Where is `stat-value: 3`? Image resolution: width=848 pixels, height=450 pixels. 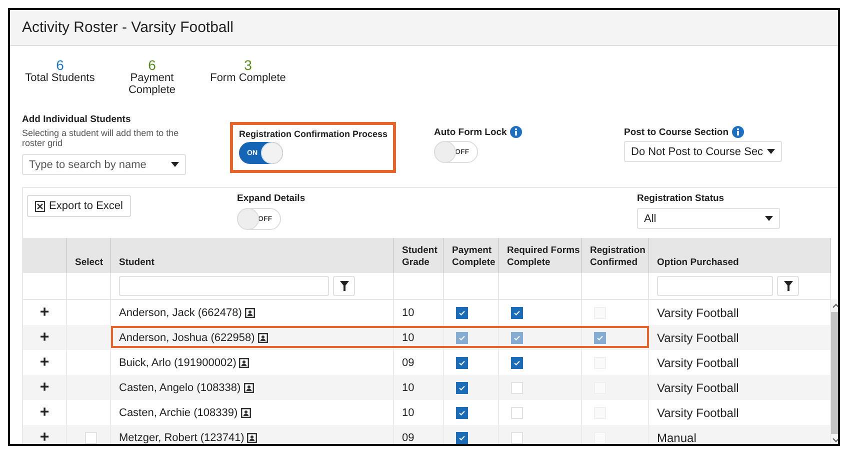 stat-value: 3 is located at coordinates (248, 65).